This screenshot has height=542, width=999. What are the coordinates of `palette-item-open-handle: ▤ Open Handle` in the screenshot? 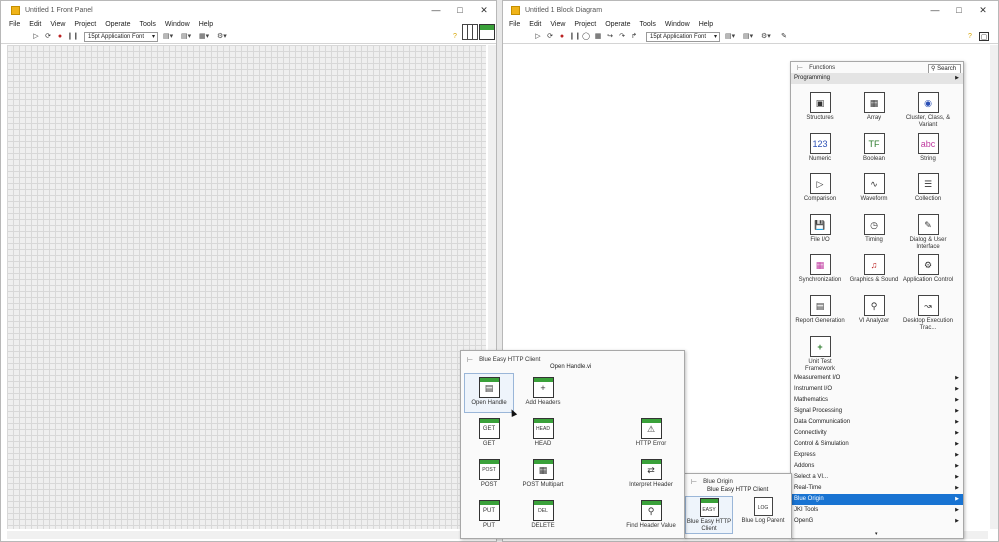 It's located at (489, 393).